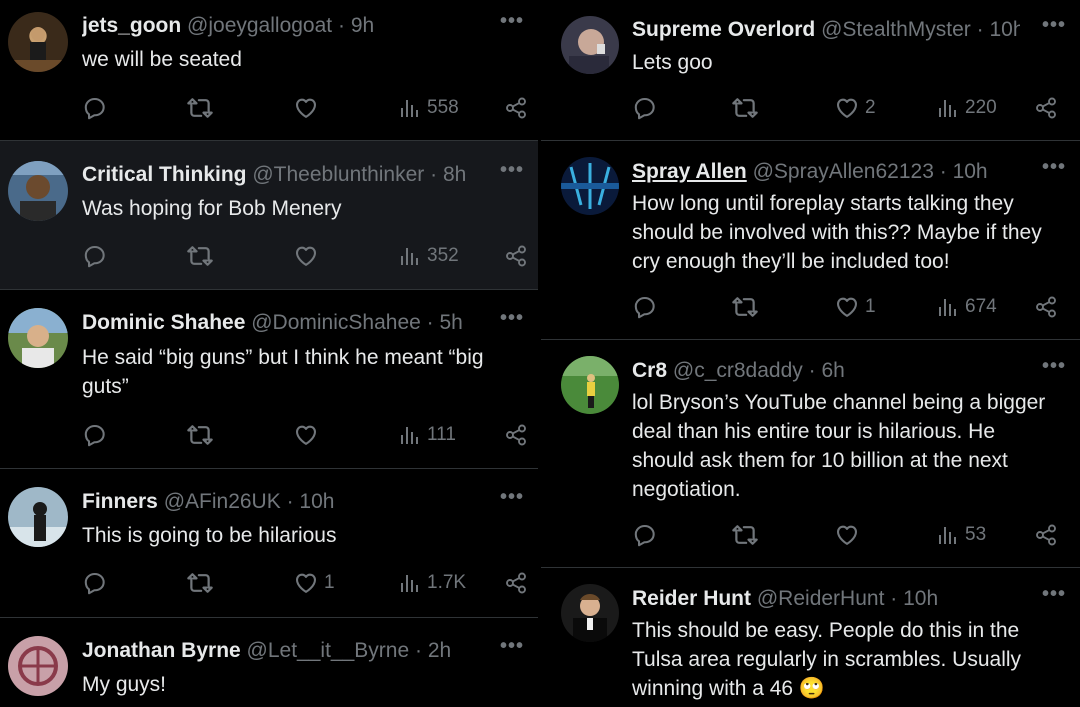  I want to click on views-button: 352, so click(428, 256).